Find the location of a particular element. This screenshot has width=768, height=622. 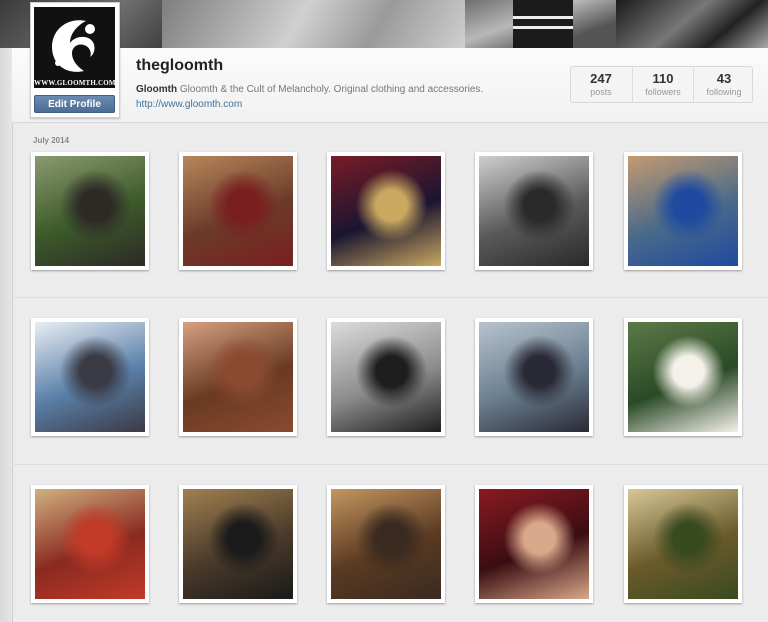

photo-cat-and-bear is located at coordinates (238, 544).